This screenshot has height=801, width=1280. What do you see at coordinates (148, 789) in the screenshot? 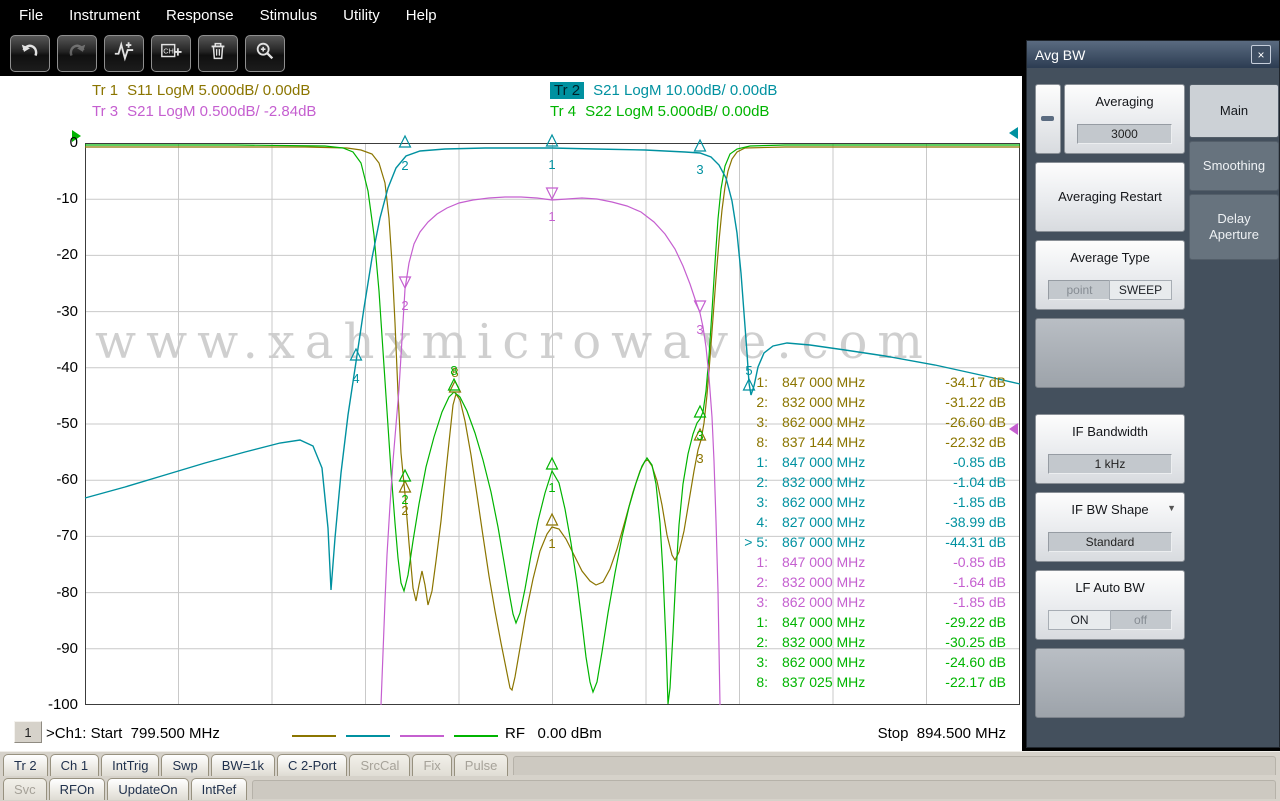
I see `status-updateon: UpdateOn` at bounding box center [148, 789].